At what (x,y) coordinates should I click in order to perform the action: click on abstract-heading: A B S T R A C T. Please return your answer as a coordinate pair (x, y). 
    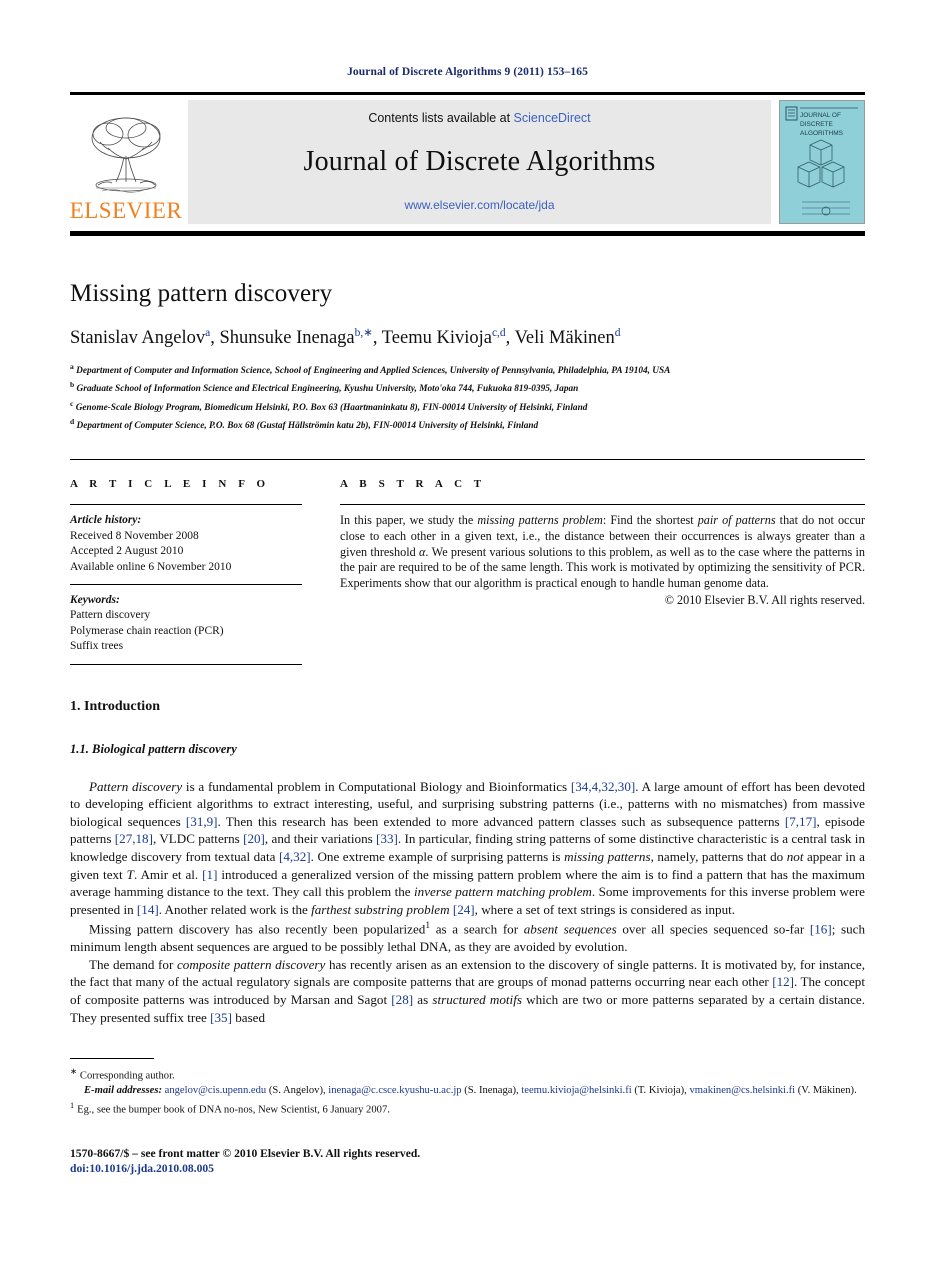
    Looking at the image, I should click on (413, 484).